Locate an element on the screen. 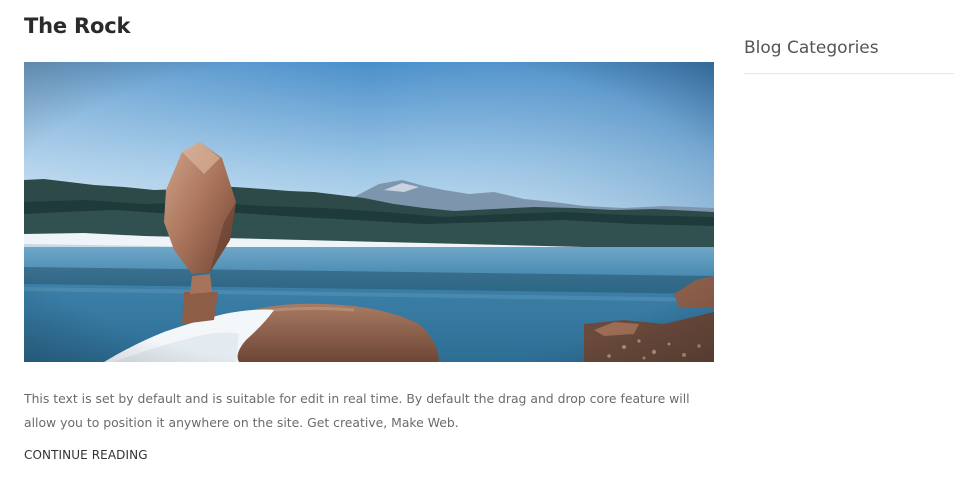 The width and height of the screenshot is (970, 497). sidebar: Blog Categories is located at coordinates (849, 56).